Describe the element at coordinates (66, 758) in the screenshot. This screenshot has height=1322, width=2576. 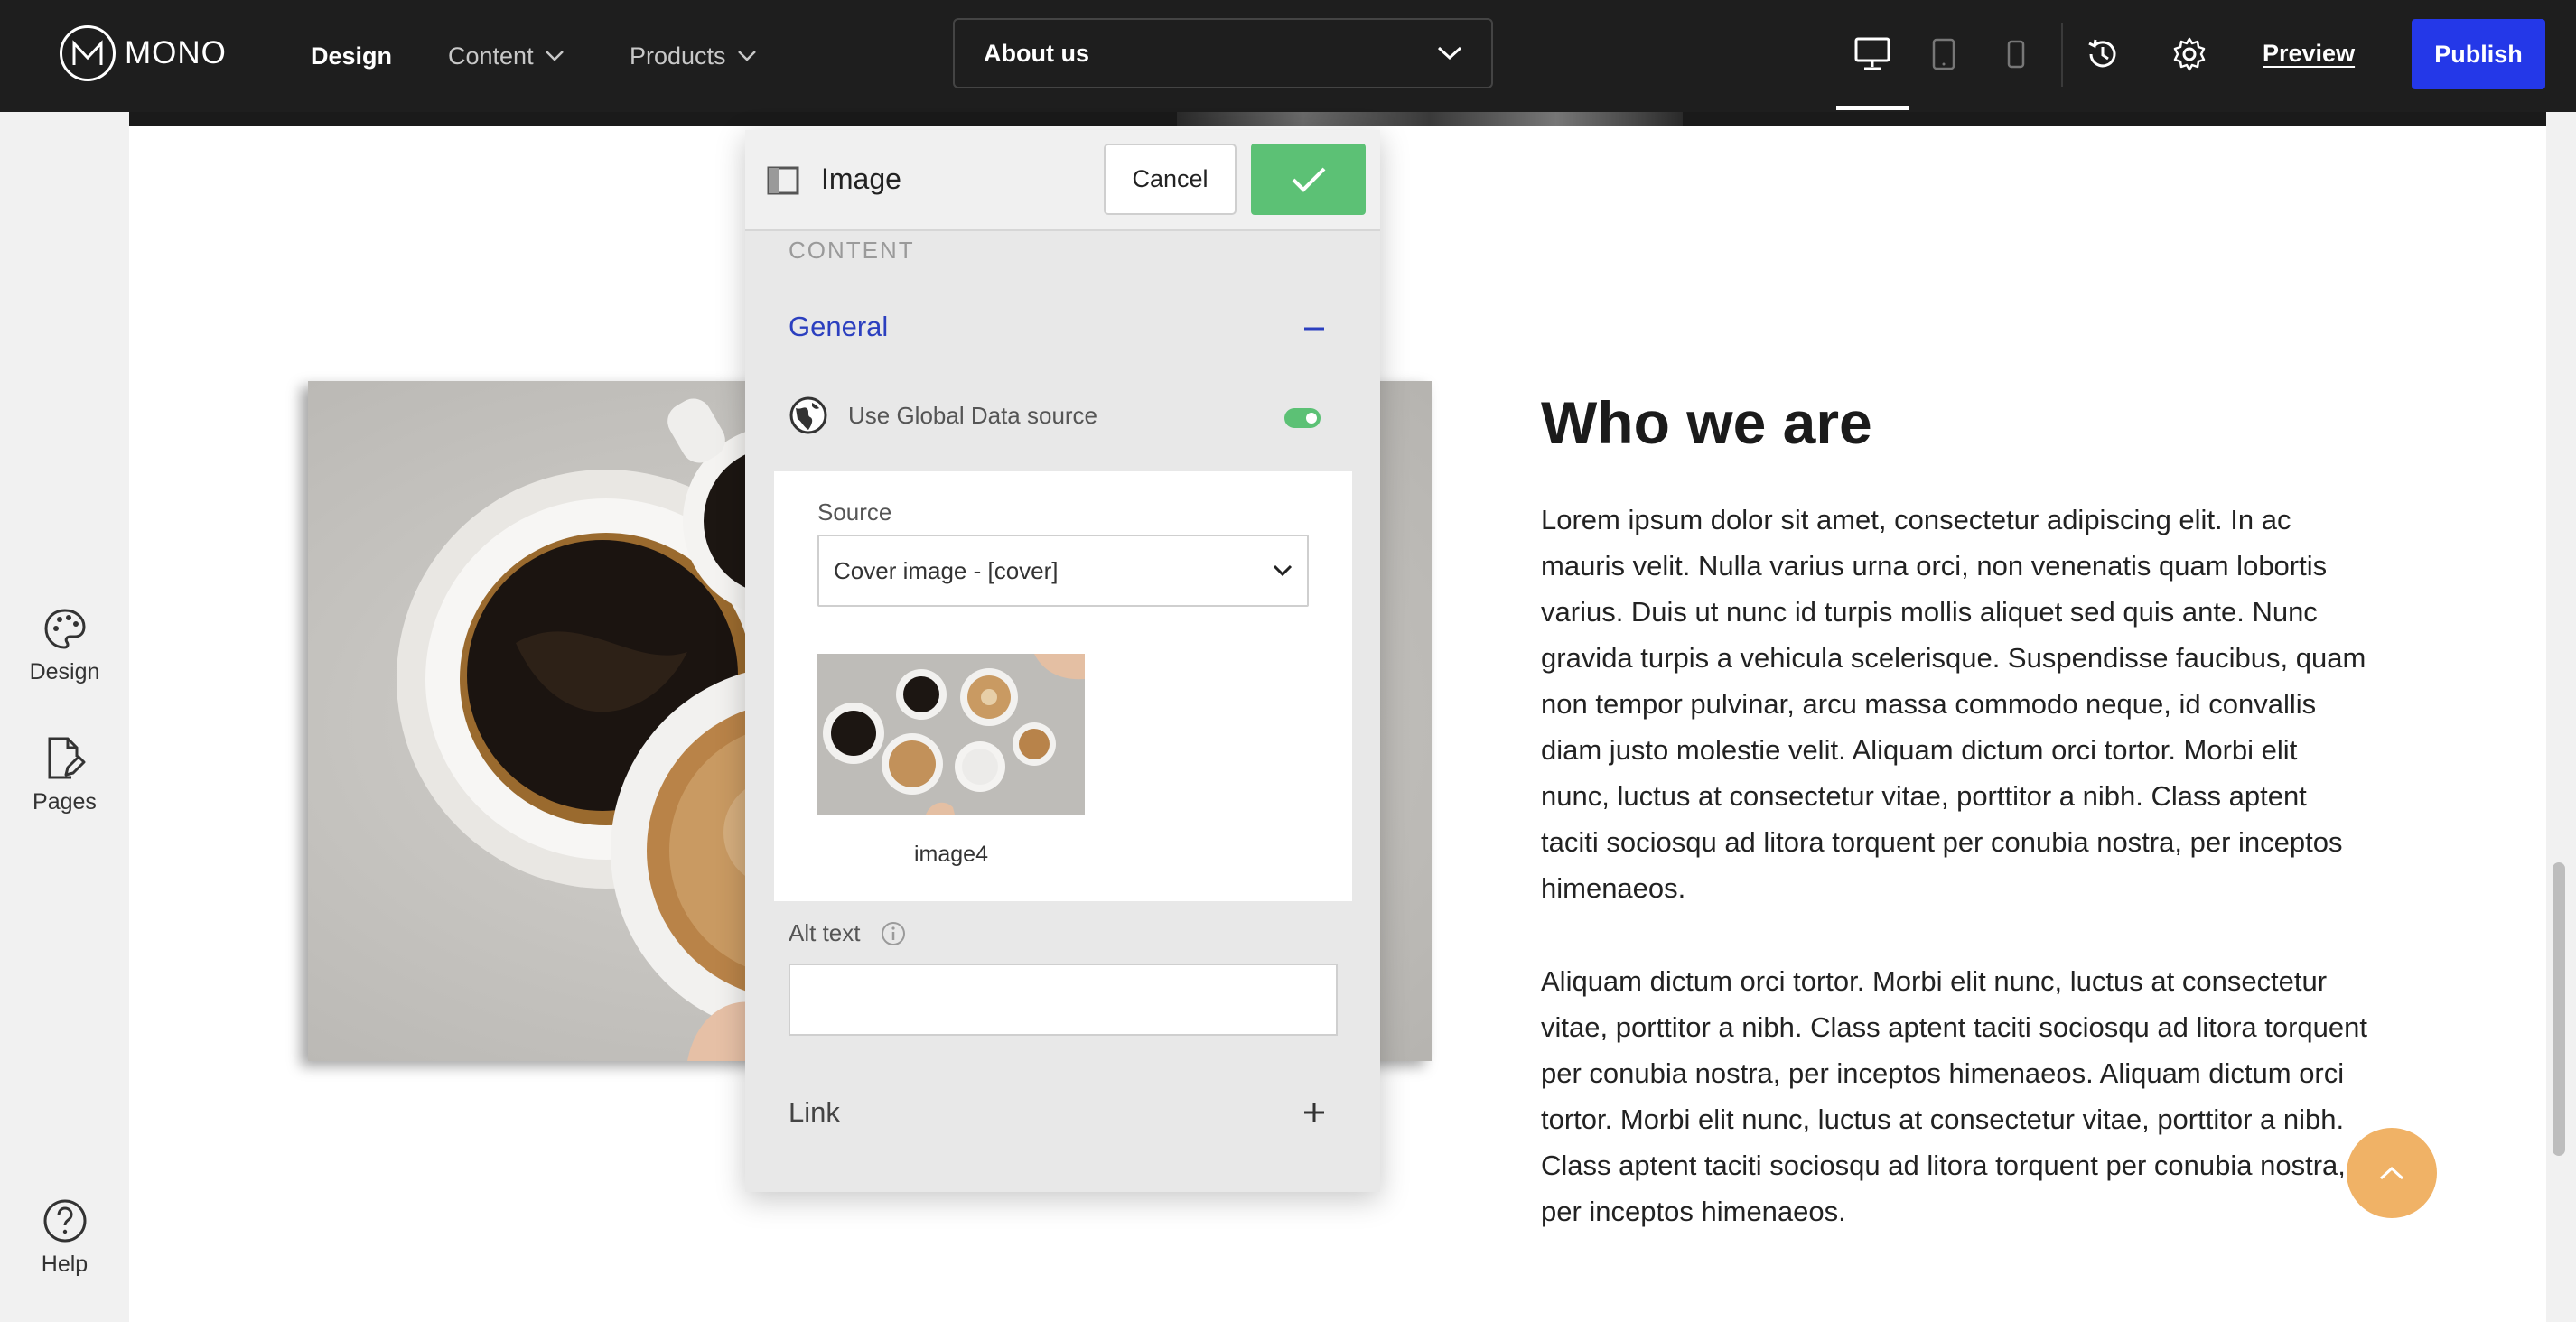
I see `page-edit-icon` at that location.